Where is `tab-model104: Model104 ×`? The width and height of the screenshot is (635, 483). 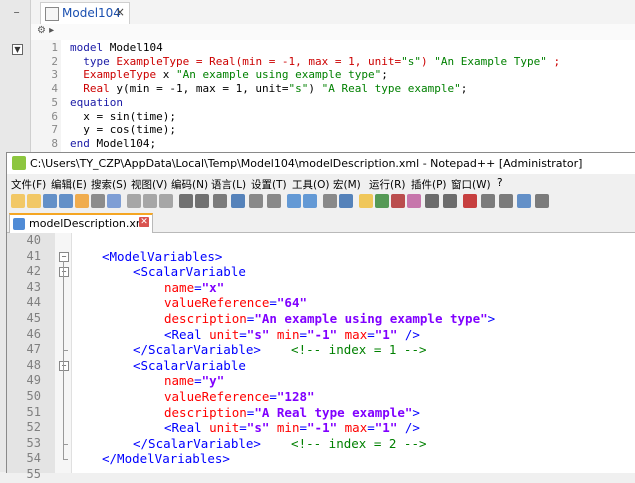
tab-model104: Model104 × is located at coordinates (85, 13).